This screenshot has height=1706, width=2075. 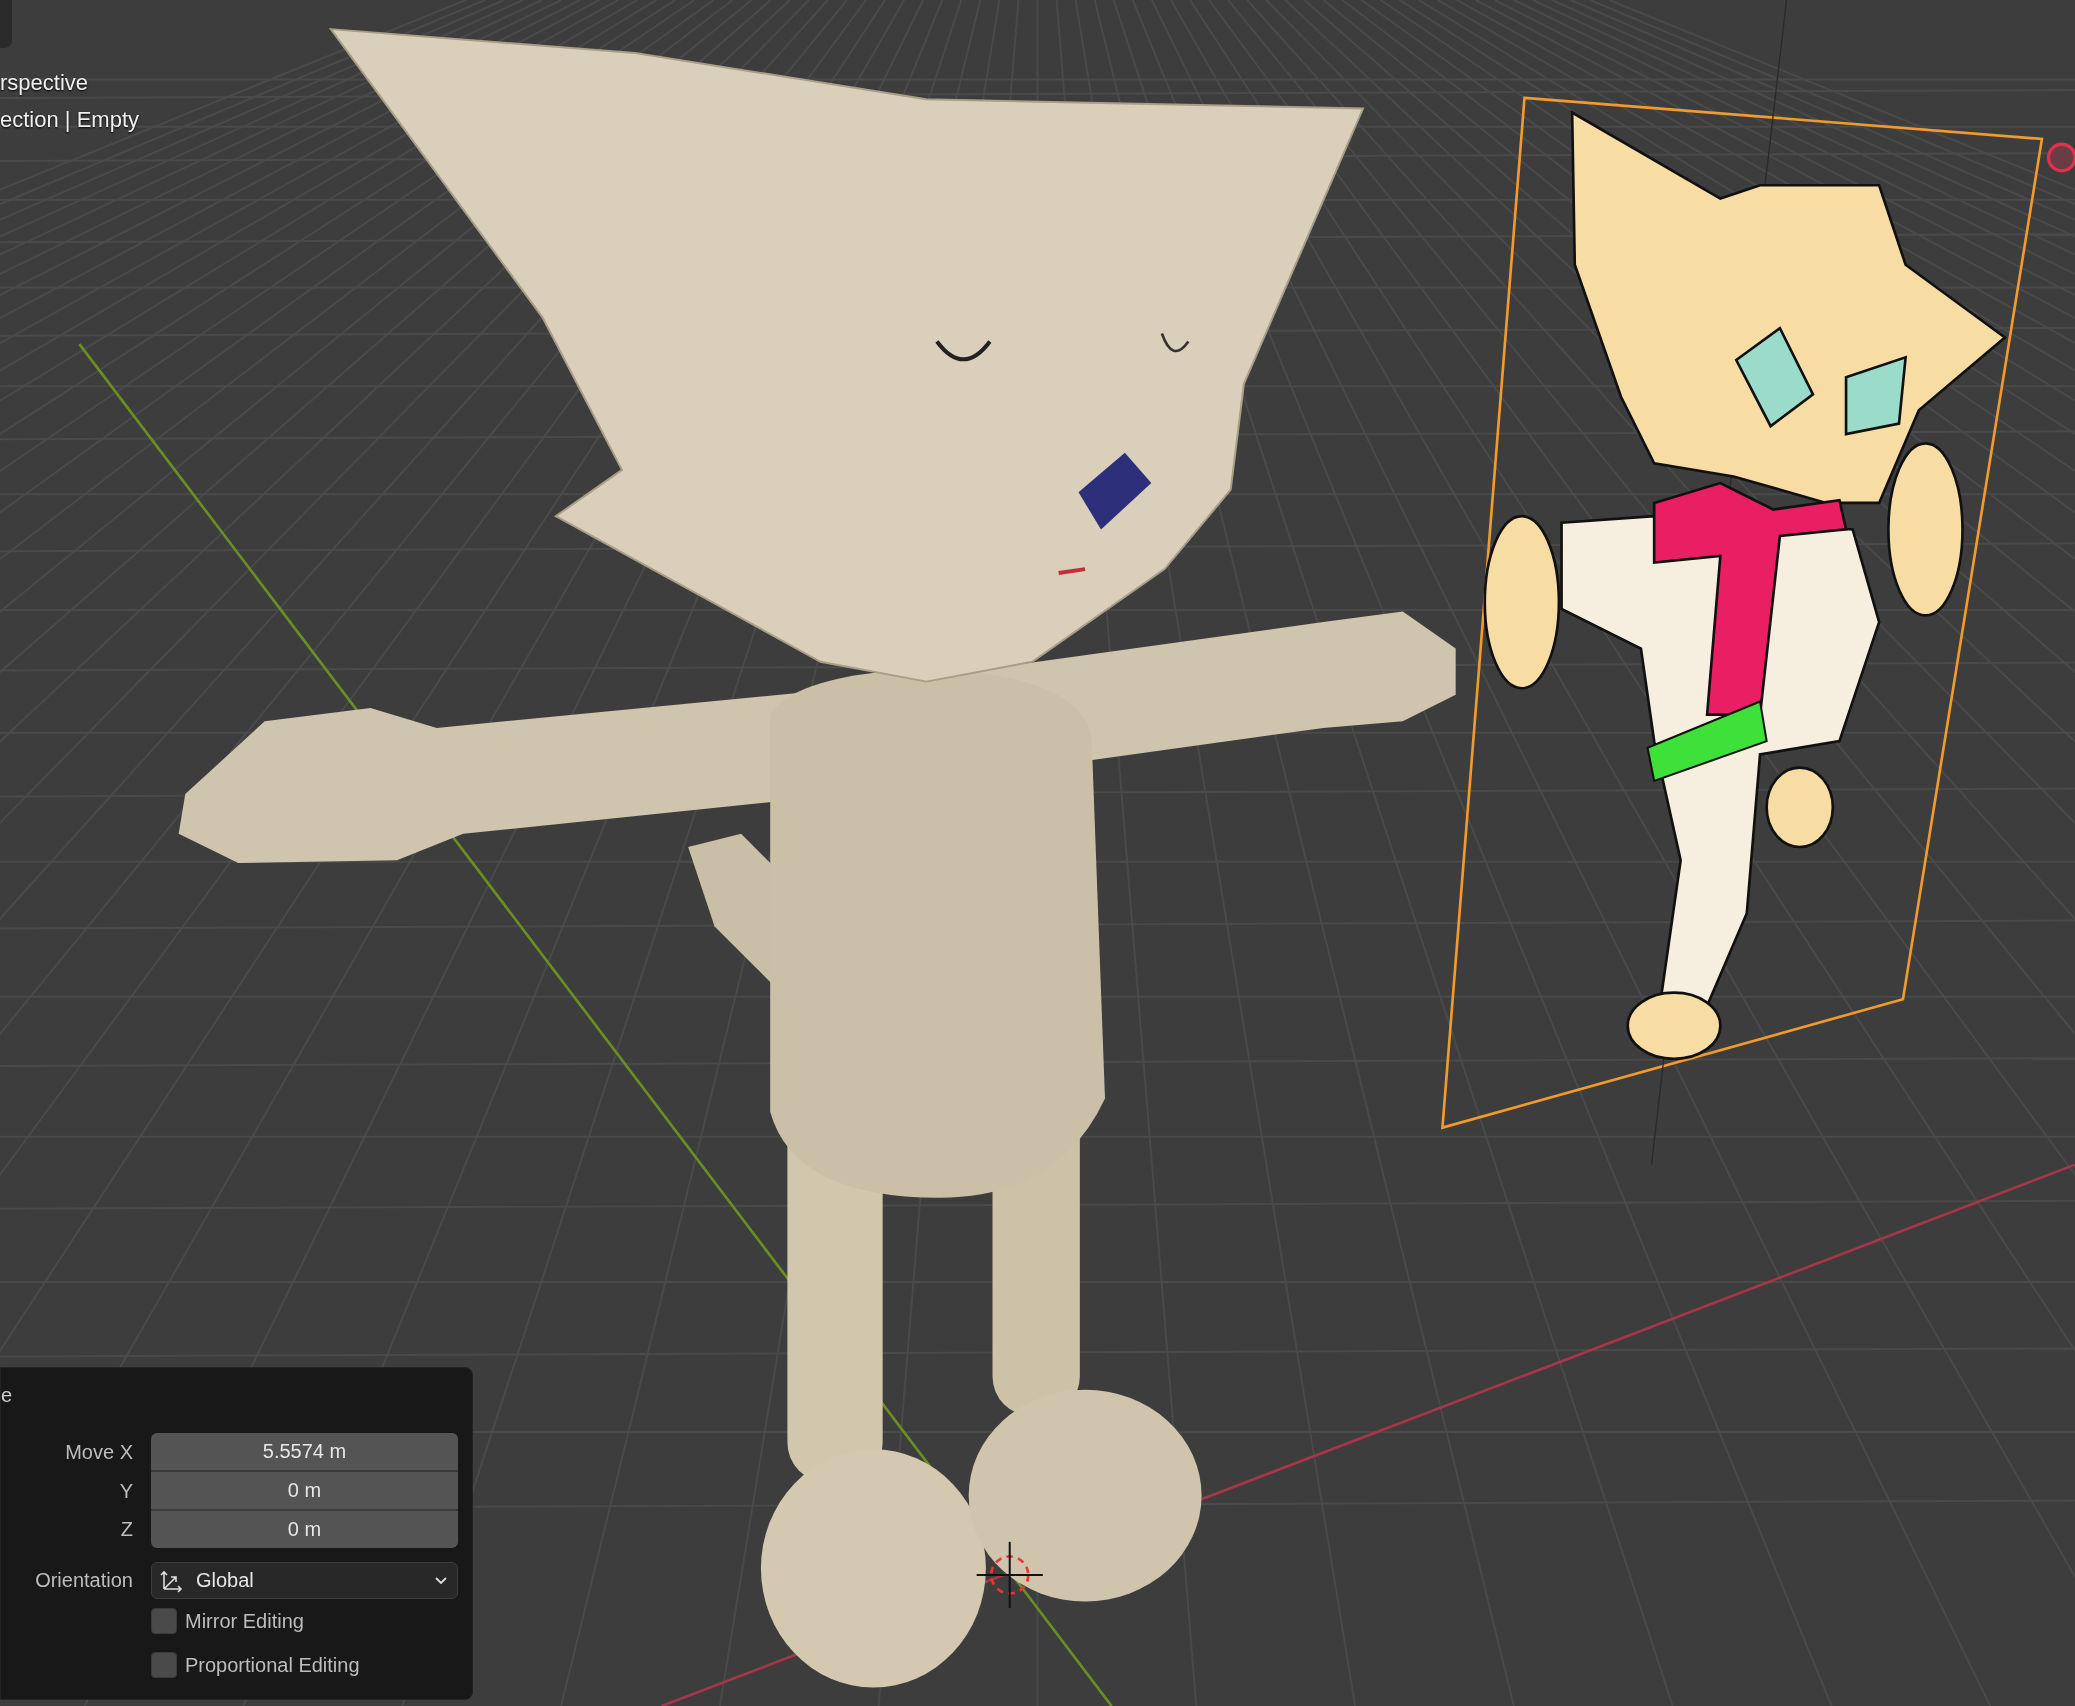 What do you see at coordinates (125, 1491) in the screenshot?
I see `field-label: Y` at bounding box center [125, 1491].